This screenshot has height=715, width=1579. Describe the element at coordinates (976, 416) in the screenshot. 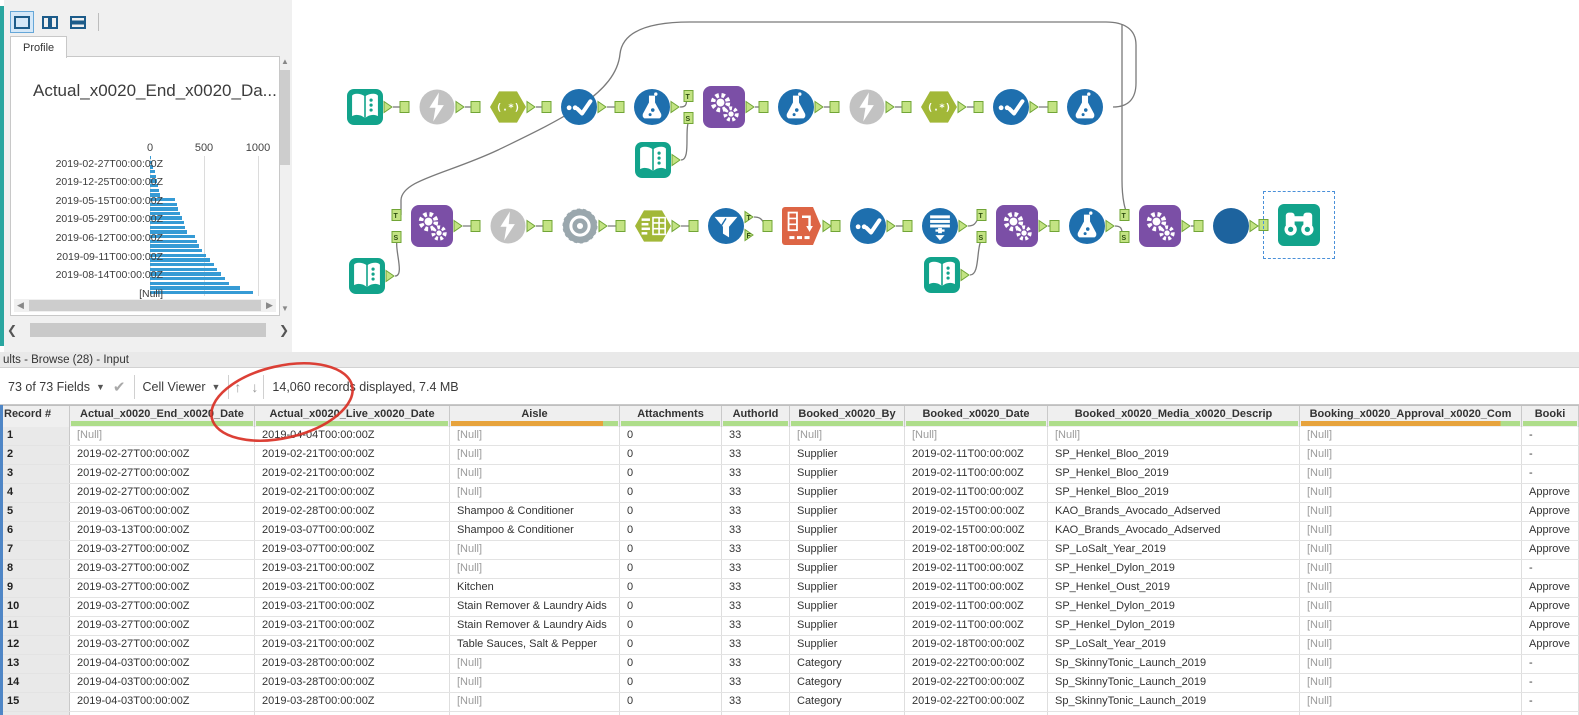

I see `column-header-booked-x0020-date: Booked_x0020_Date` at that location.